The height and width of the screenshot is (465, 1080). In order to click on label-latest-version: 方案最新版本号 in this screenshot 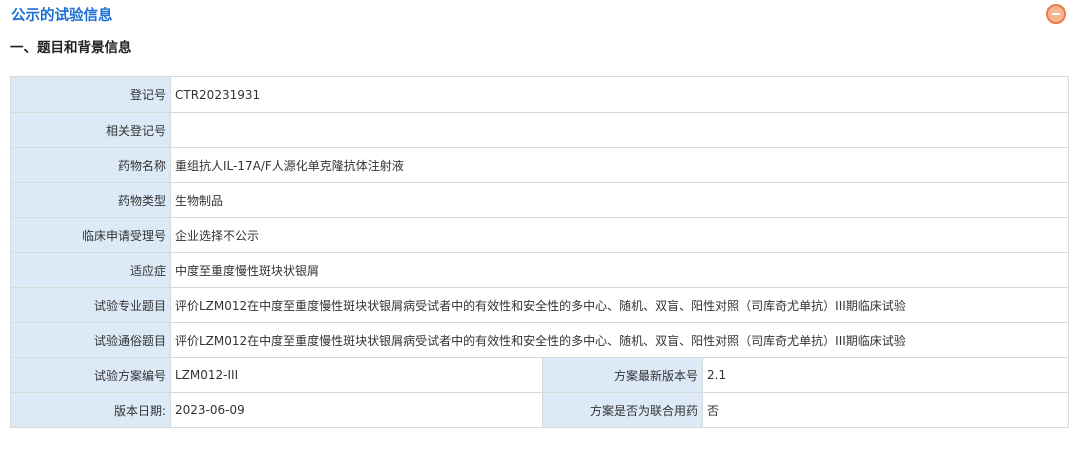, I will do `click(622, 375)`.